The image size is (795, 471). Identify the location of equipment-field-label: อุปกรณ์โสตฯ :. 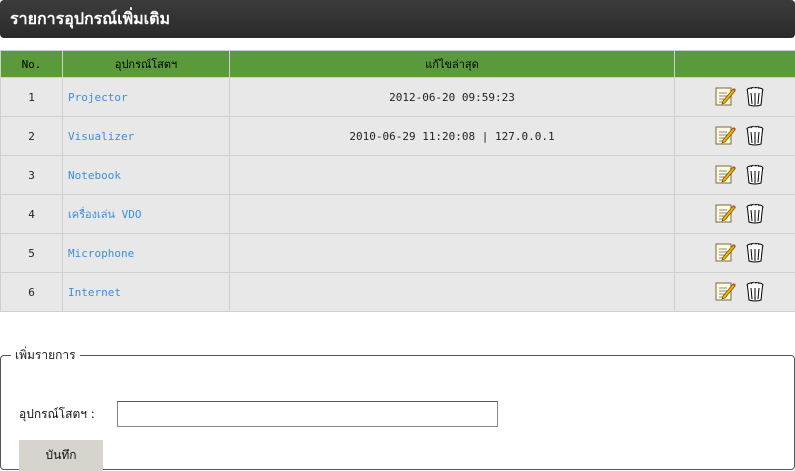
(57, 414).